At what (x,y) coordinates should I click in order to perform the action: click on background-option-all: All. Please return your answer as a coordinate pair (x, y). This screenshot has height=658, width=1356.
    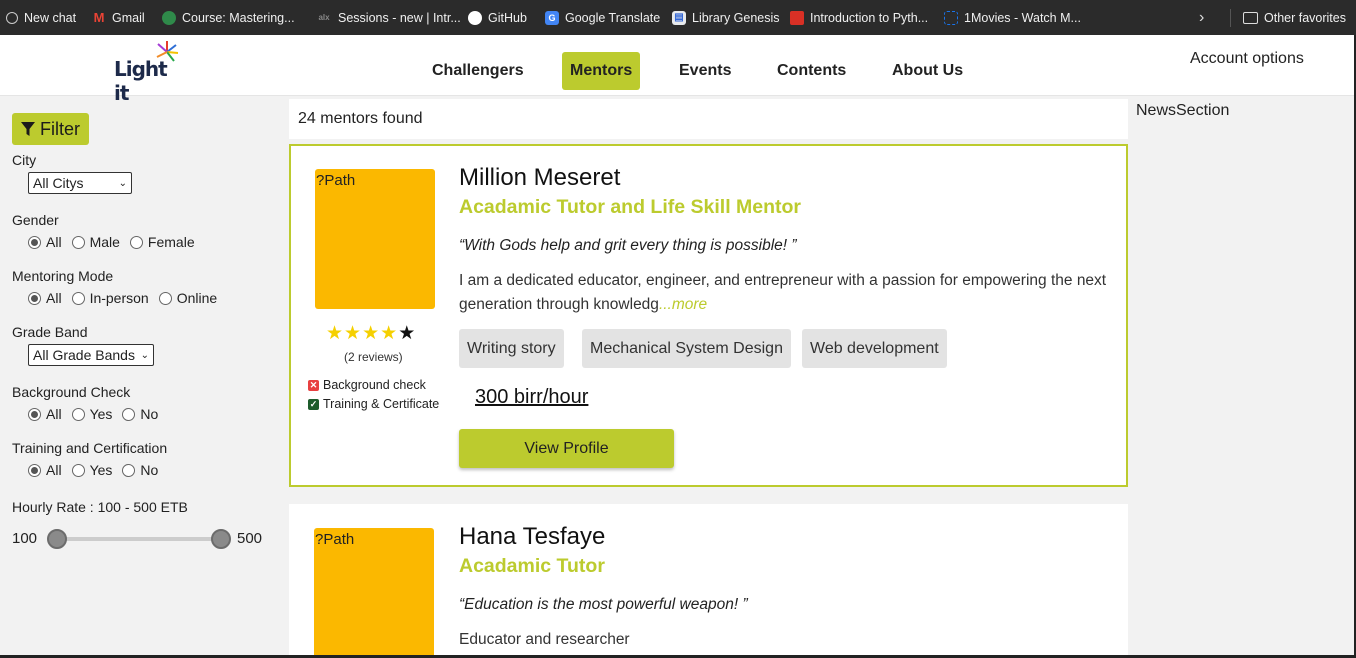
    Looking at the image, I should click on (45, 414).